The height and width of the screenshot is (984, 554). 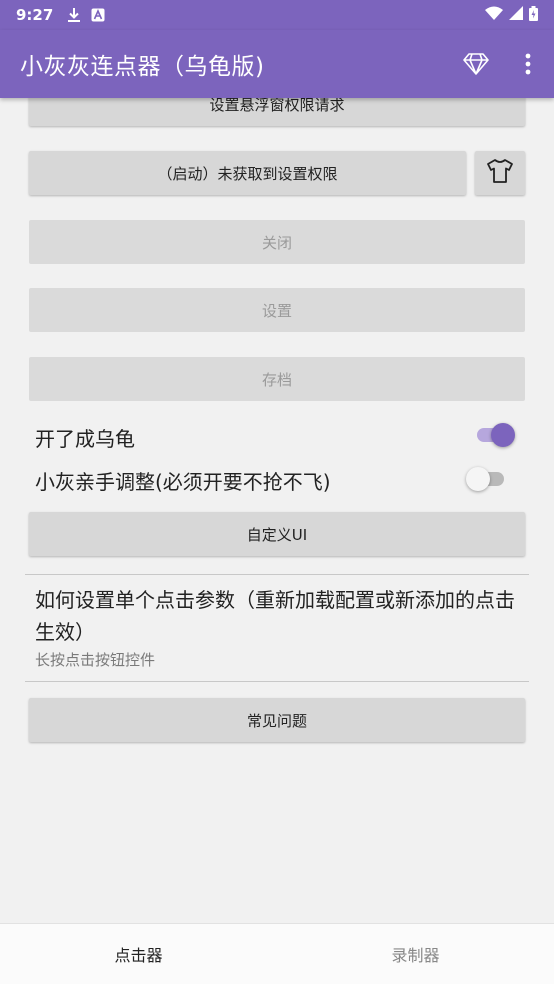 What do you see at coordinates (183, 482) in the screenshot?
I see `manual-adjust-label: 小灰亲手调整(必须开要不抢不飞)` at bounding box center [183, 482].